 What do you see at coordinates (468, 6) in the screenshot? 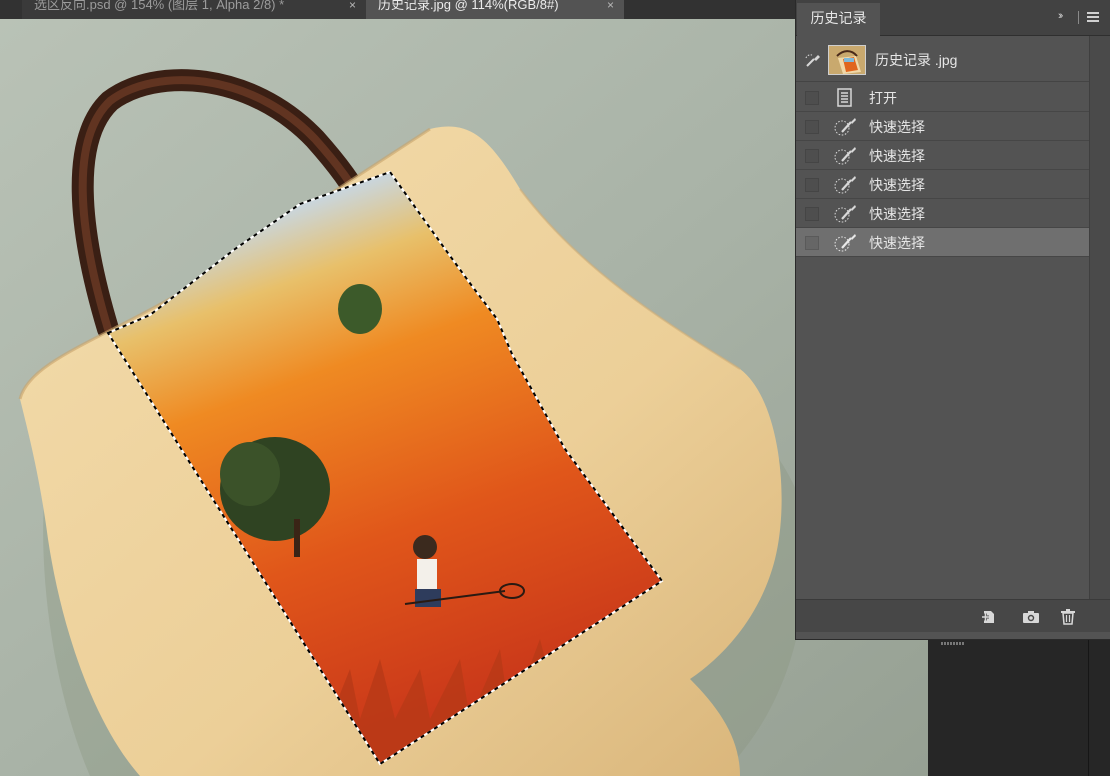
I see `tab-label: 历史记录.jpg @ 114%(RGB/8#)` at bounding box center [468, 6].